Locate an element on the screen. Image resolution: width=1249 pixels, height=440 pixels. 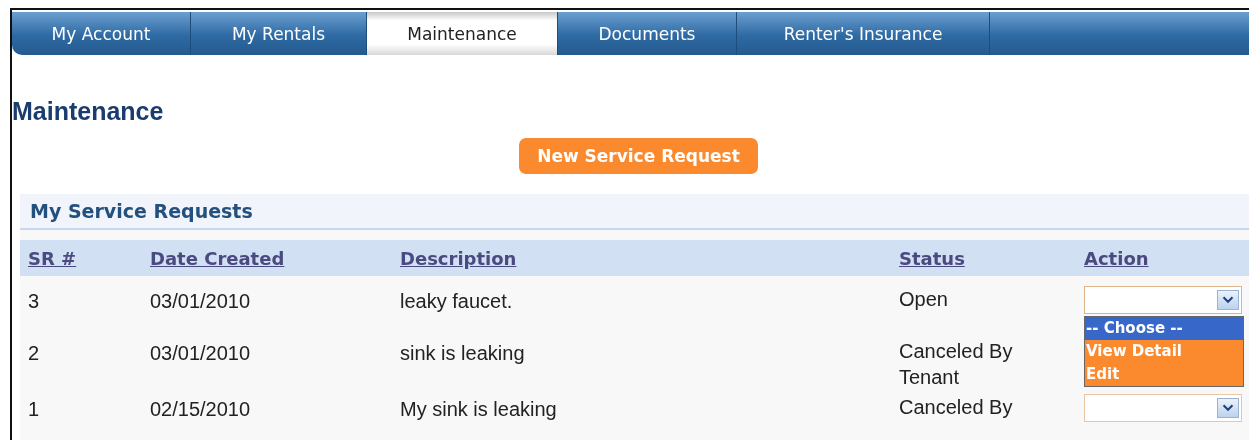
dropdown-option: -- Choose -- is located at coordinates (1164, 328).